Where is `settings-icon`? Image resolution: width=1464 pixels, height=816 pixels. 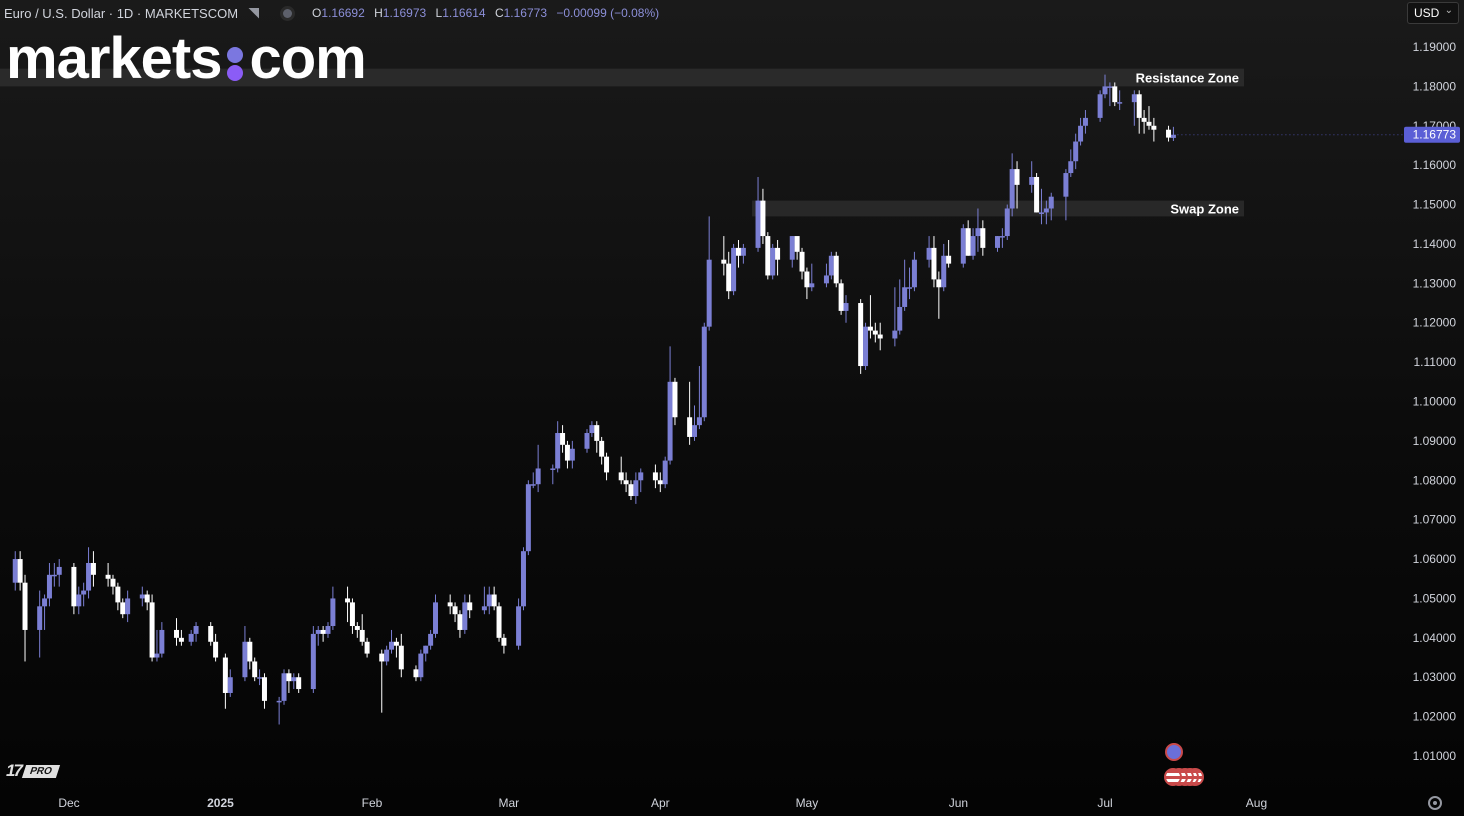
settings-icon is located at coordinates (1435, 803).